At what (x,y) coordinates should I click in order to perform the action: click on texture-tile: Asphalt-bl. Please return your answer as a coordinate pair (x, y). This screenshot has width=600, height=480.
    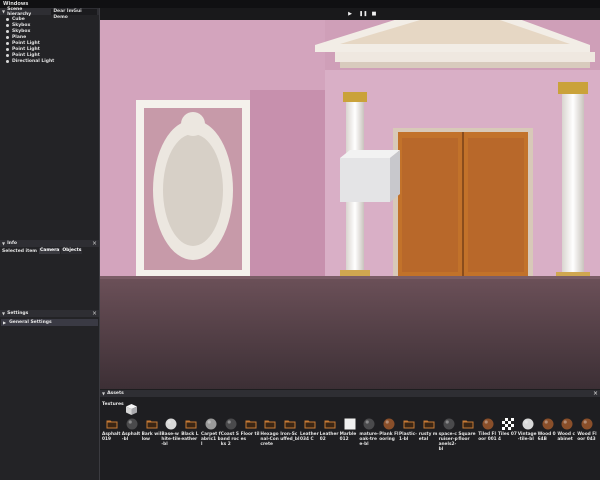
    Looking at the image, I should click on (132, 430).